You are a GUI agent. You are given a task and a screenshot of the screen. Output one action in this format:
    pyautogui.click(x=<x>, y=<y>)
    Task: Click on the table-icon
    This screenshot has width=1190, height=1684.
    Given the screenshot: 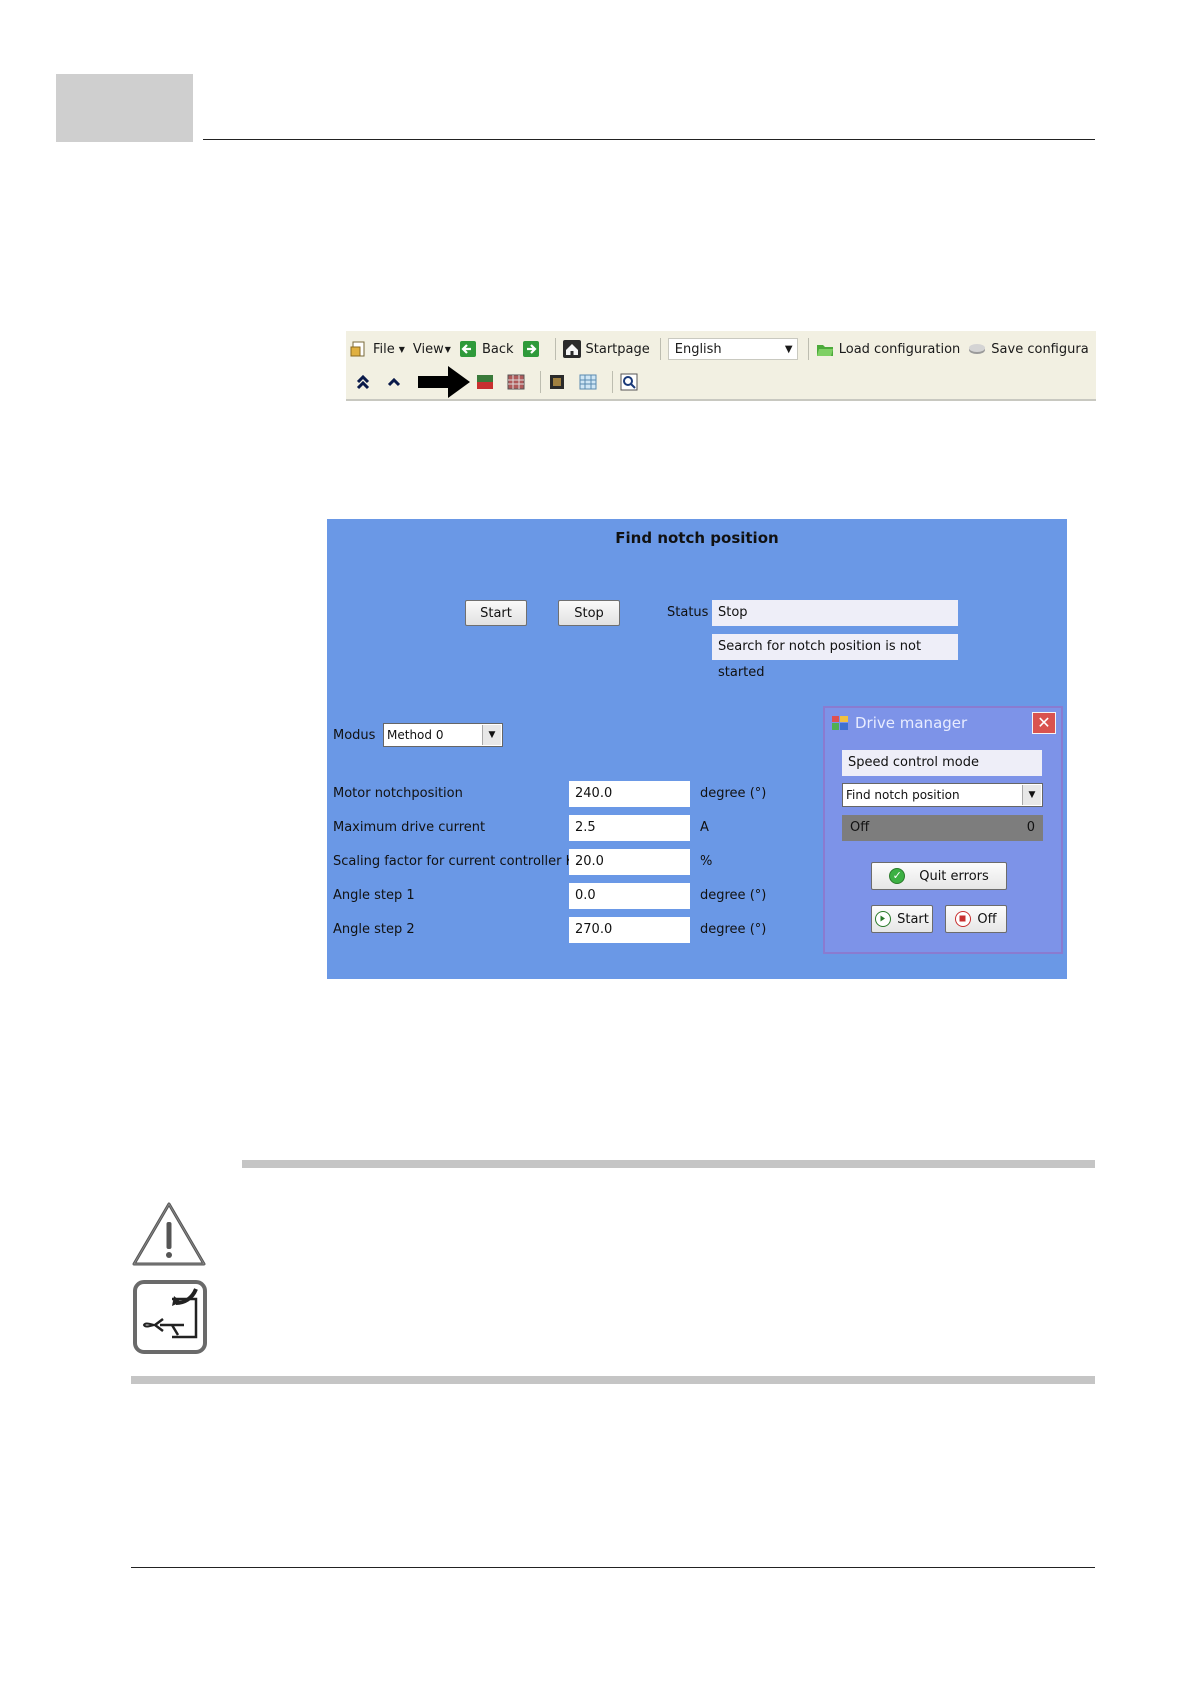 What is the action you would take?
    pyautogui.click(x=588, y=382)
    